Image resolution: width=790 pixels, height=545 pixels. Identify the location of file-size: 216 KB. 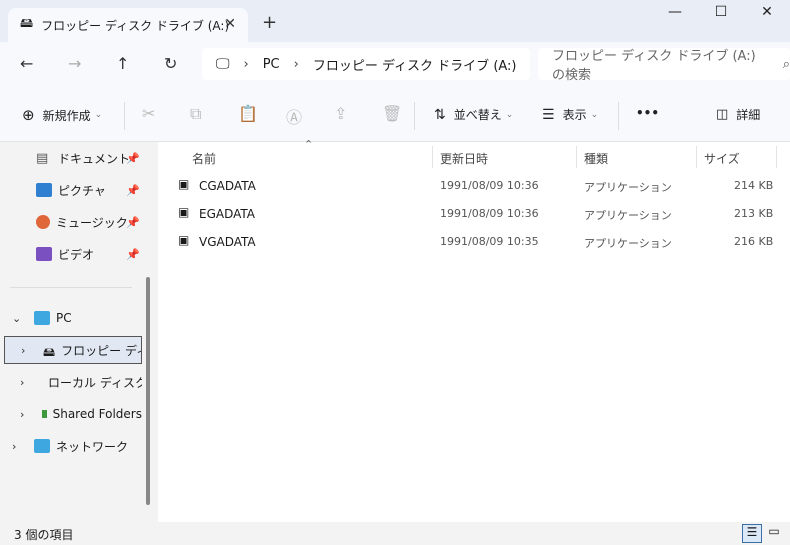
(754, 241).